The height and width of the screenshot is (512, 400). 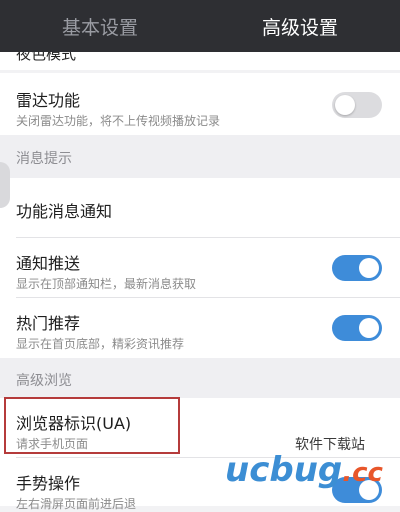 I want to click on gesture-subtitle: 左右滑屏页面前进后退, so click(x=76, y=504).